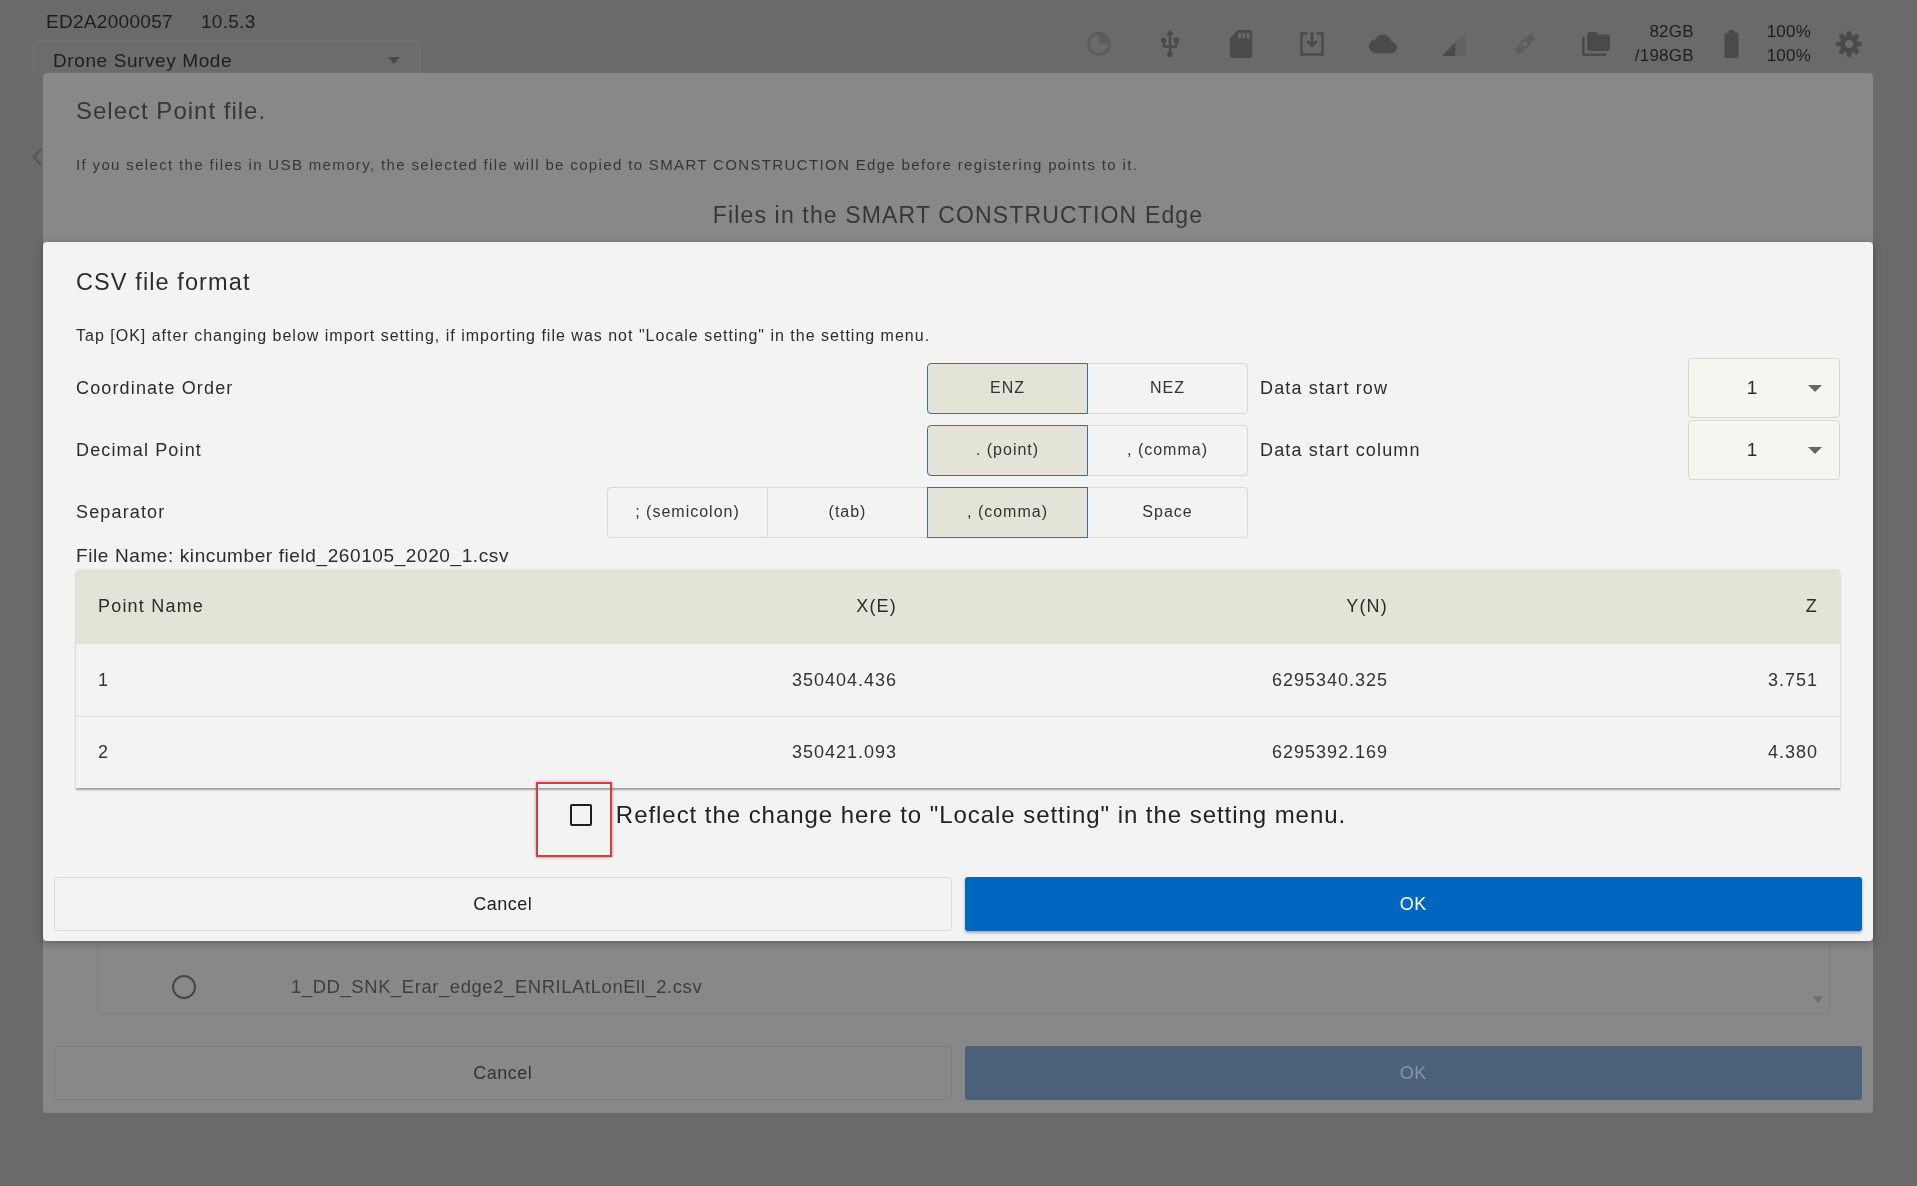 The image size is (1917, 1186). What do you see at coordinates (1625, 752) in the screenshot?
I see `table-cell: 4.380` at bounding box center [1625, 752].